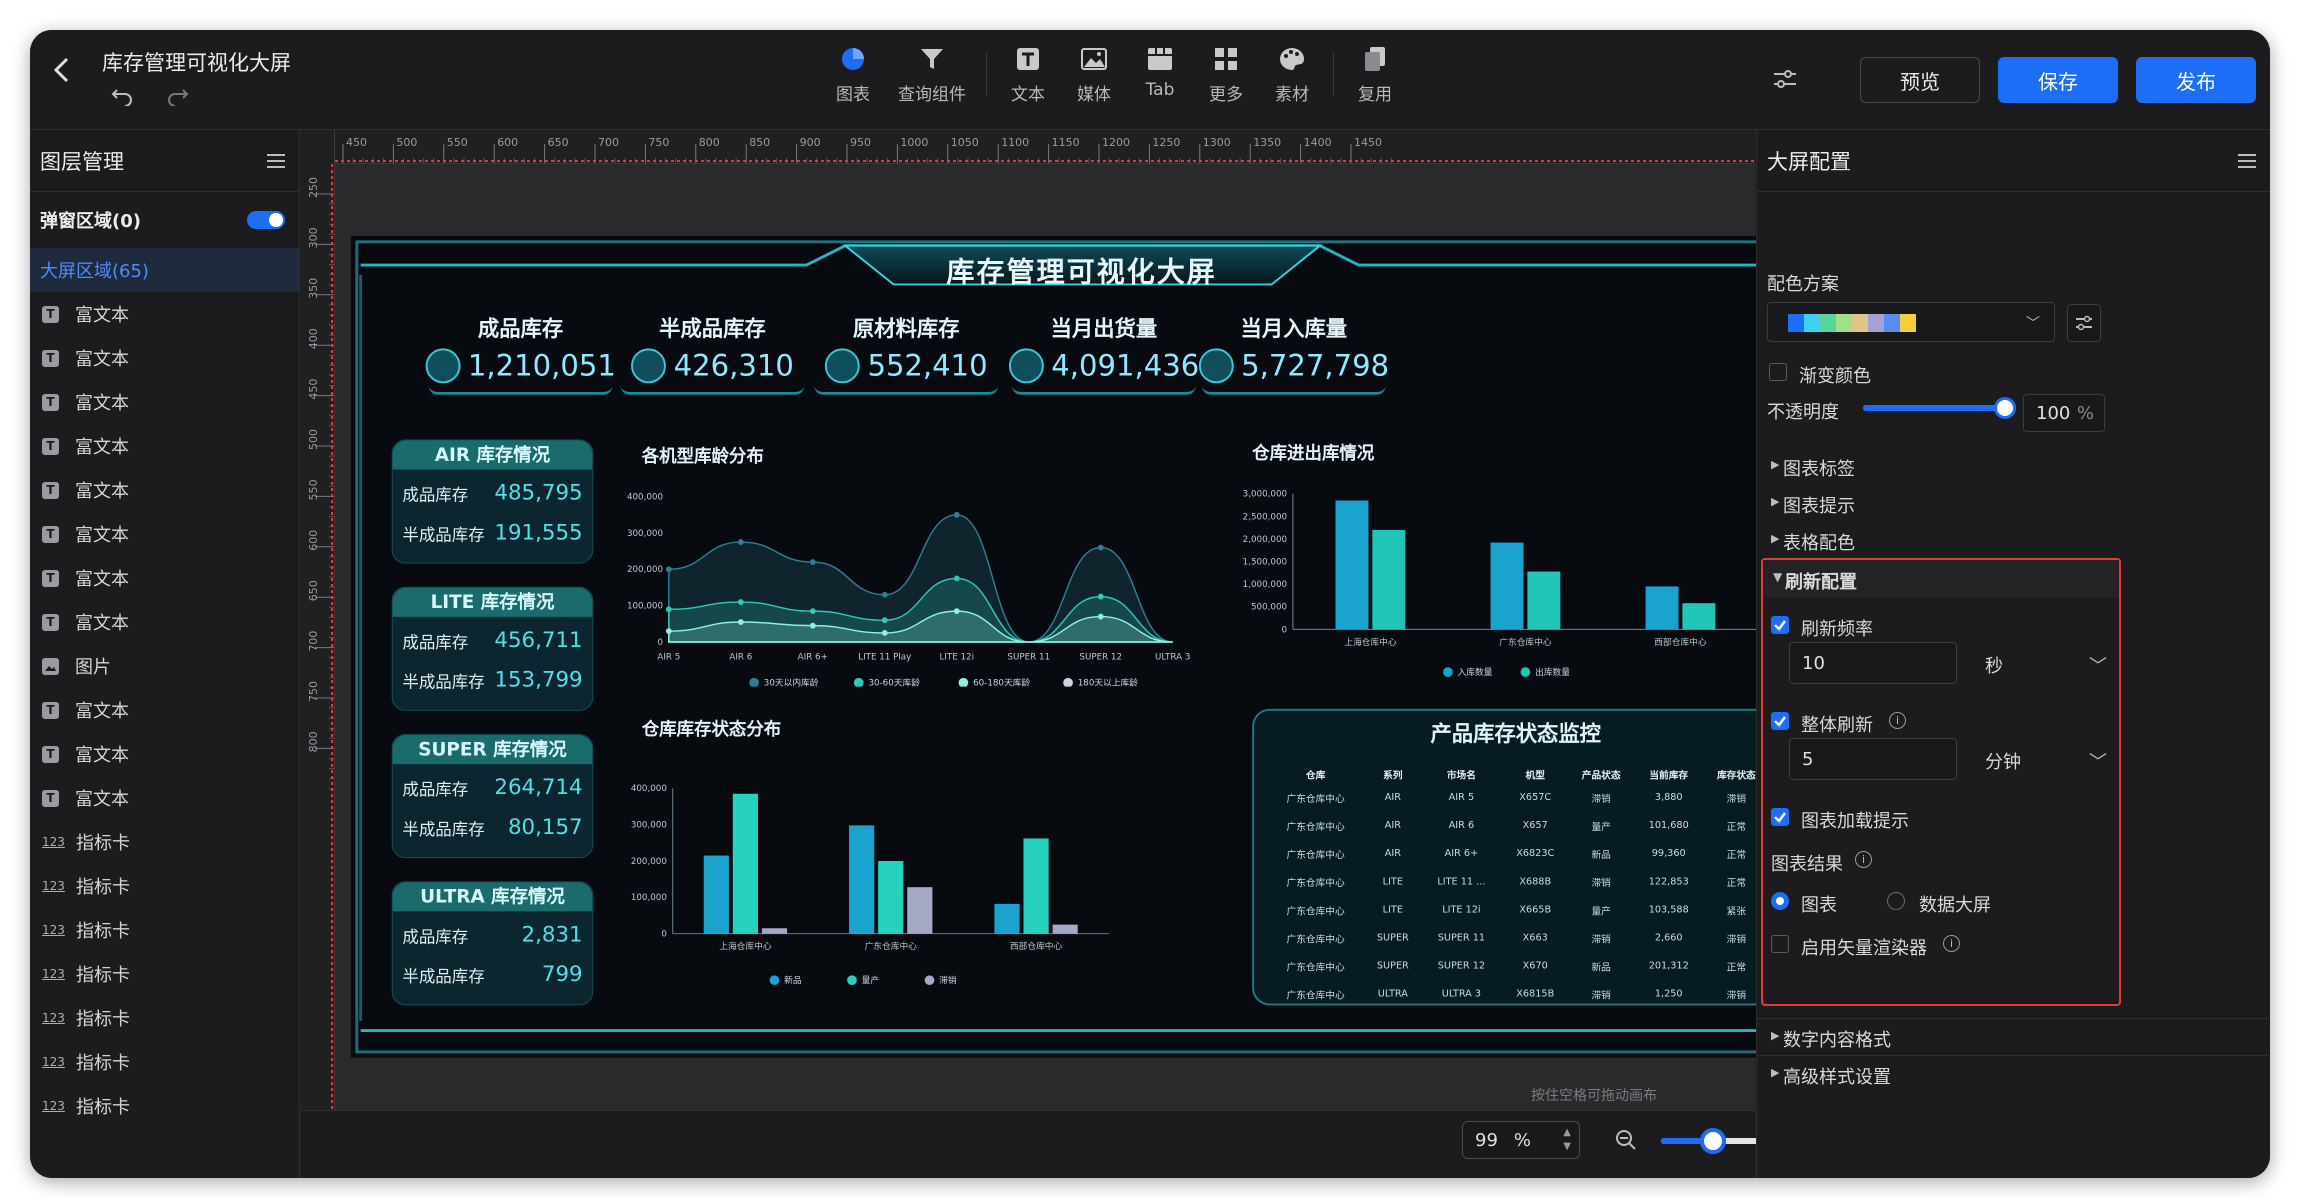 The width and height of the screenshot is (2300, 1197). What do you see at coordinates (1873, 663) in the screenshot?
I see `refresh-freq-input: 10` at bounding box center [1873, 663].